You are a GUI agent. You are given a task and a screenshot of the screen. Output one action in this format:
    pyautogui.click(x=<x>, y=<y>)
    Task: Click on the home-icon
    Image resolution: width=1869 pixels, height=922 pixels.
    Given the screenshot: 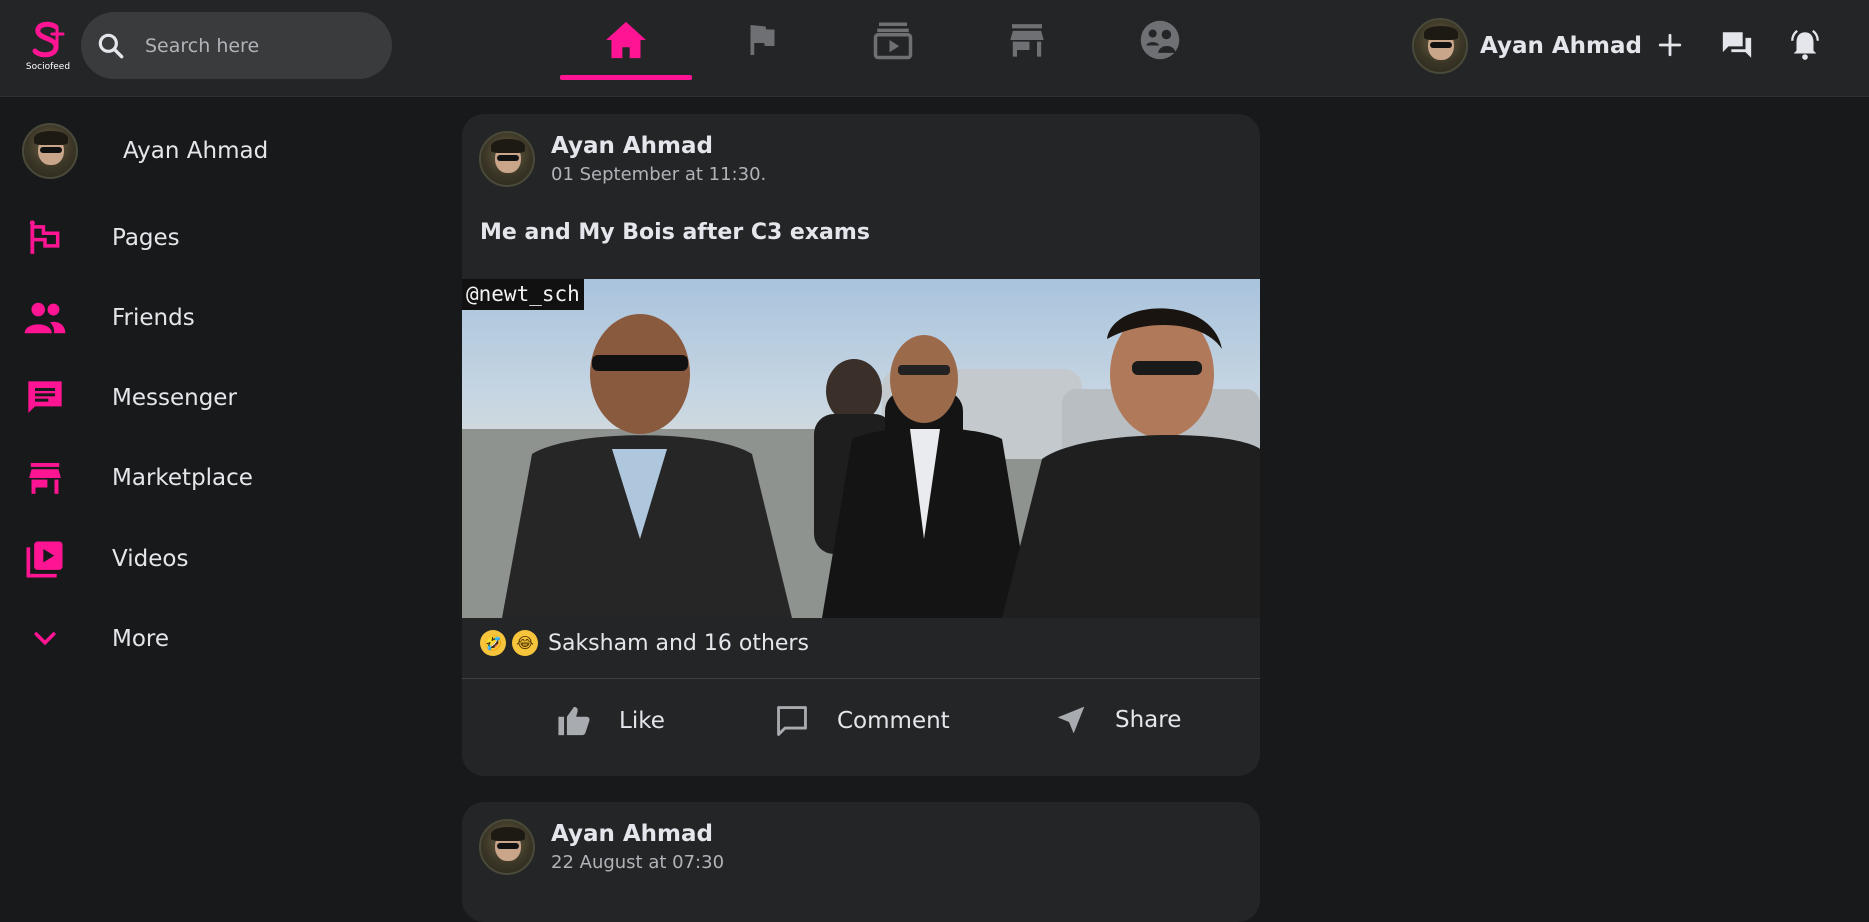 What is the action you would take?
    pyautogui.click(x=626, y=40)
    